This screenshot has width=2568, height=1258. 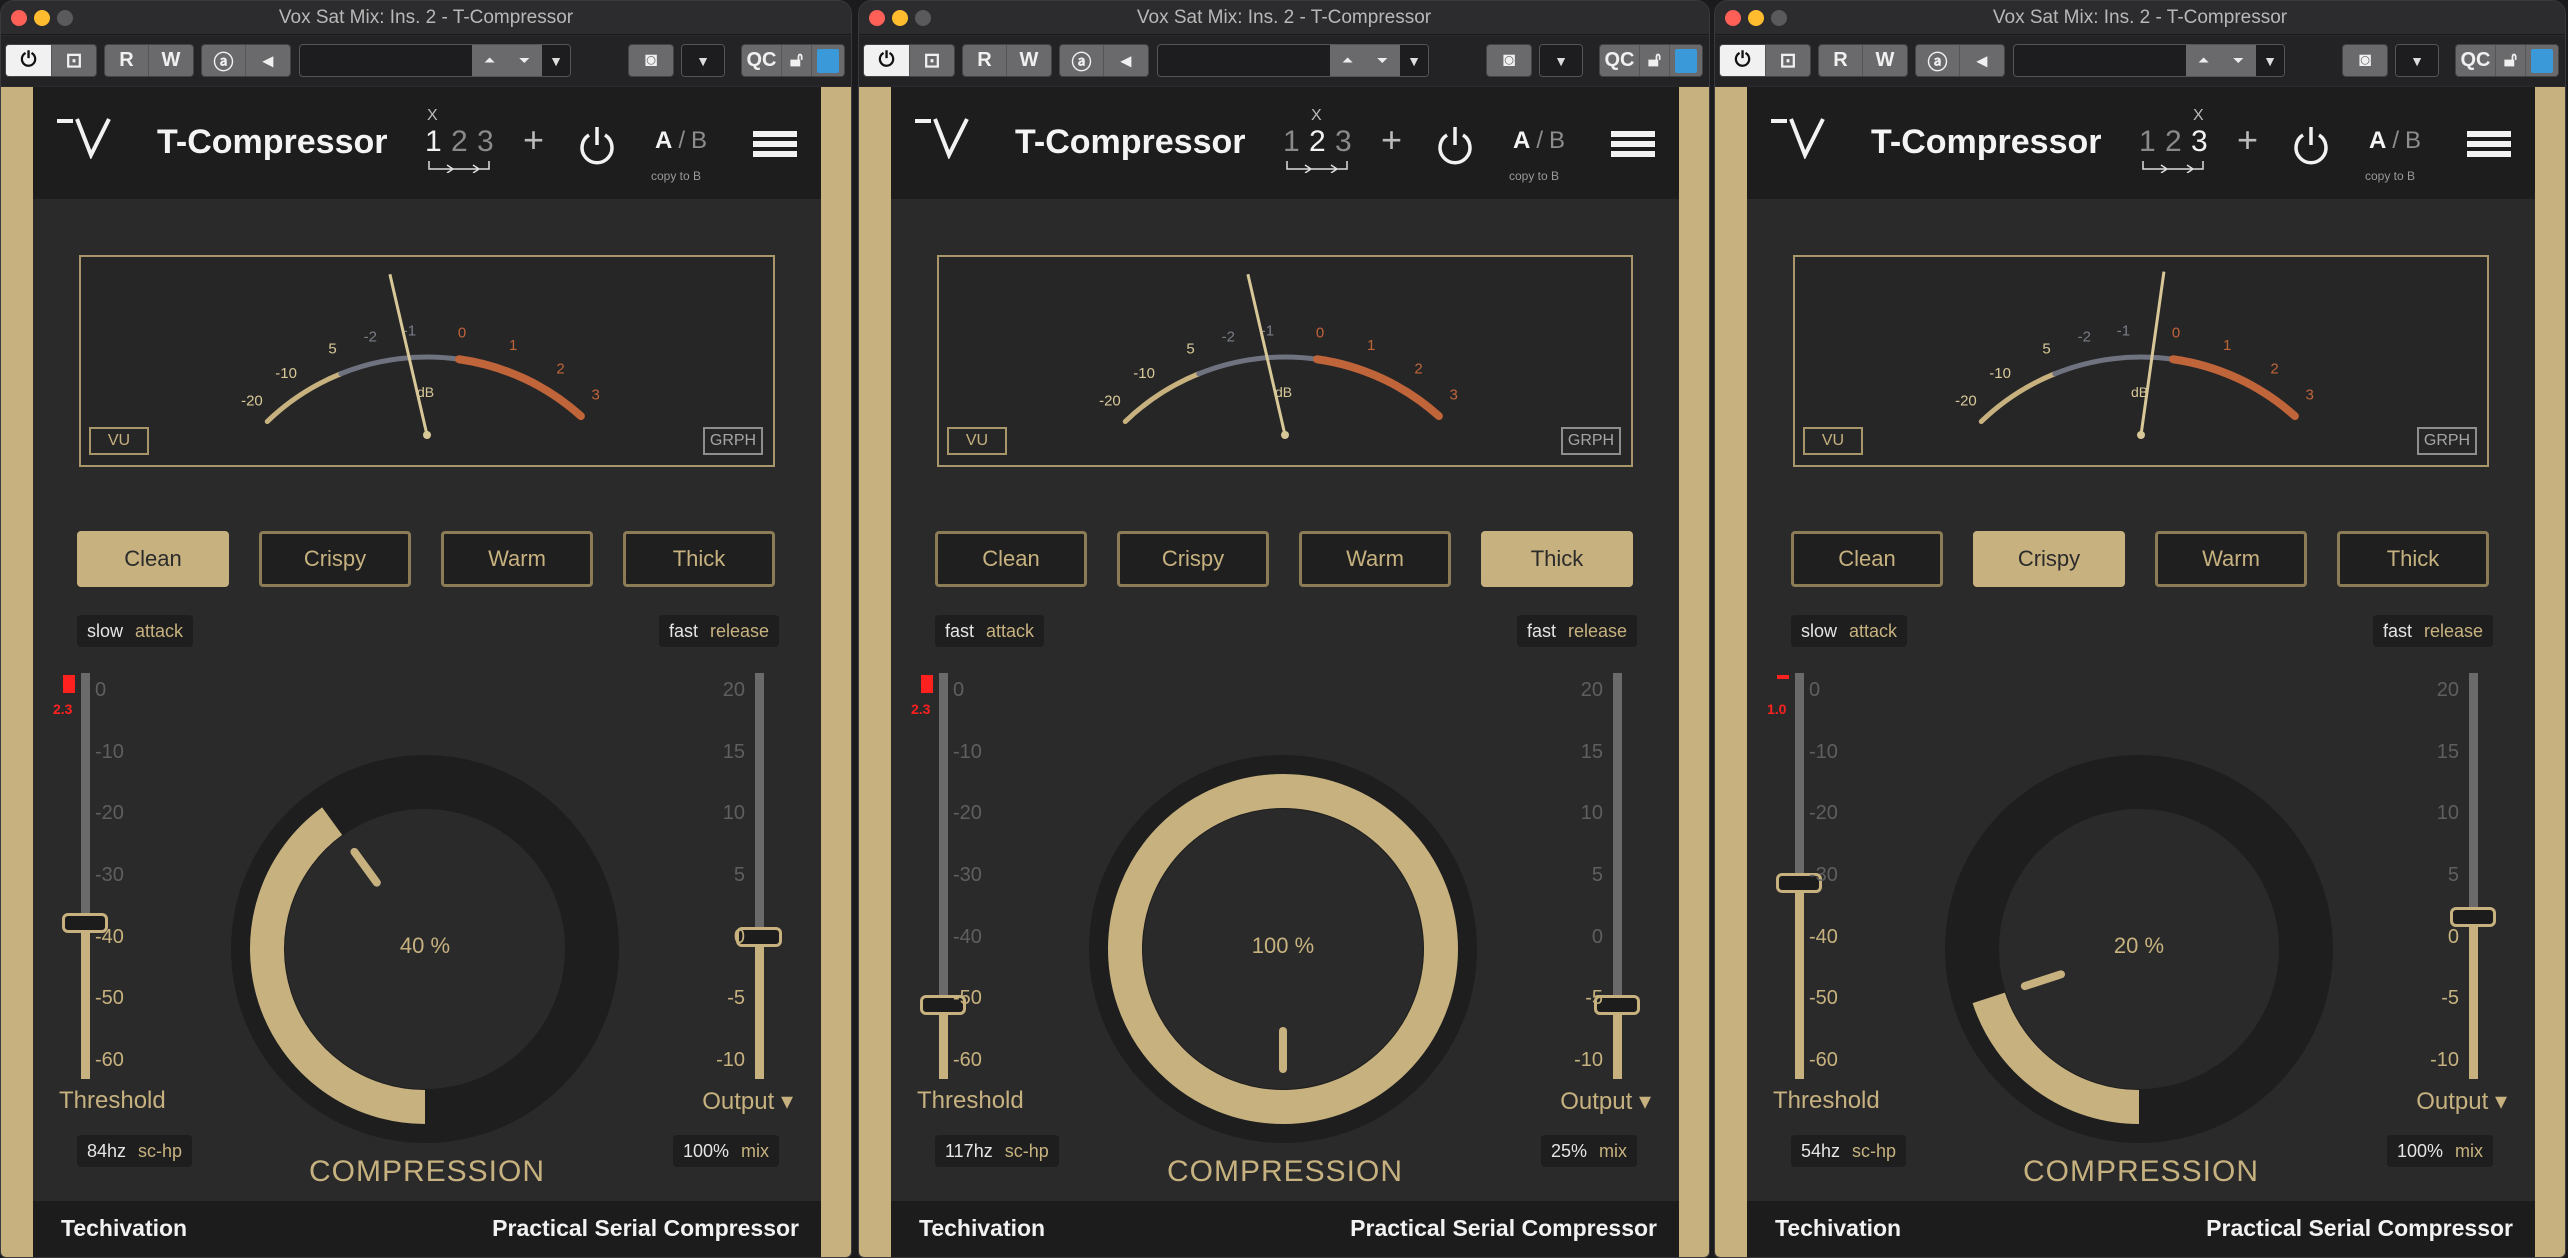 What do you see at coordinates (990, 631) in the screenshot?
I see `attack-selector: fast attack` at bounding box center [990, 631].